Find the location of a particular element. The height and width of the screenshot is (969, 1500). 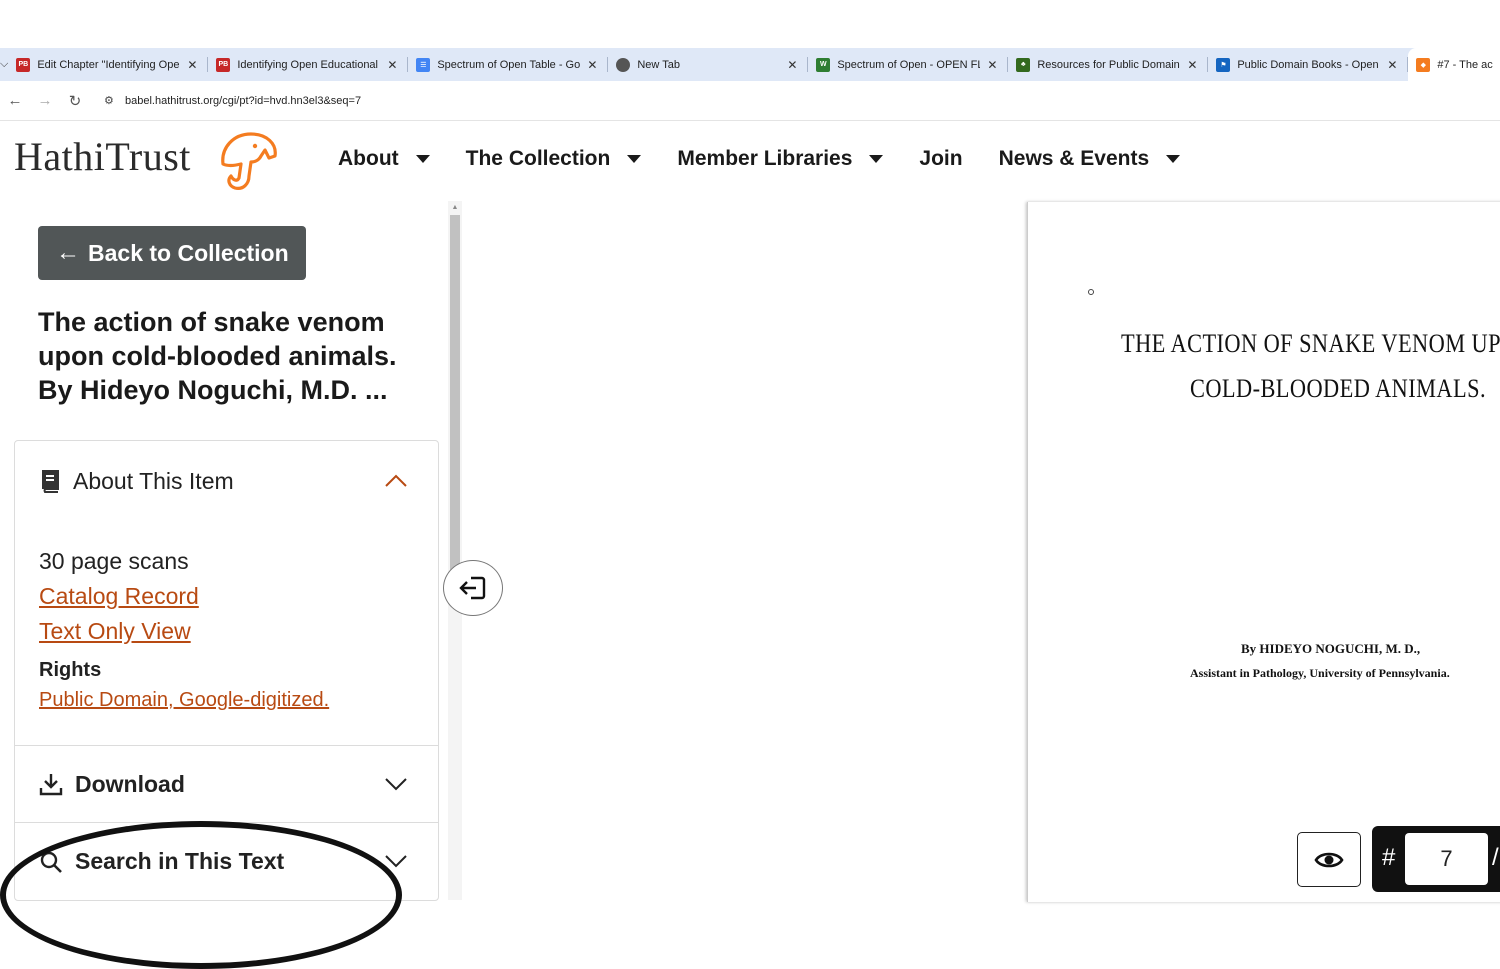

arrow-left-icon: ← is located at coordinates (68, 252).